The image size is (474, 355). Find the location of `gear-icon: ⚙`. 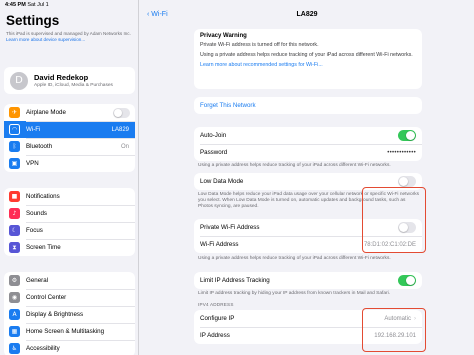

gear-icon: ⚙ is located at coordinates (14, 280).